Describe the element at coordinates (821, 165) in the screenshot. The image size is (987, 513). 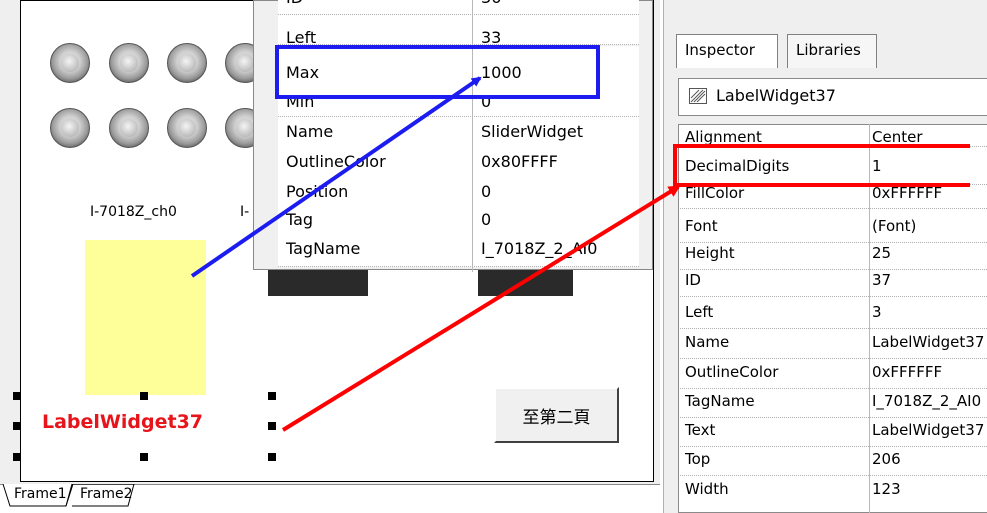
I see `decimaldigits-highlight-box` at that location.